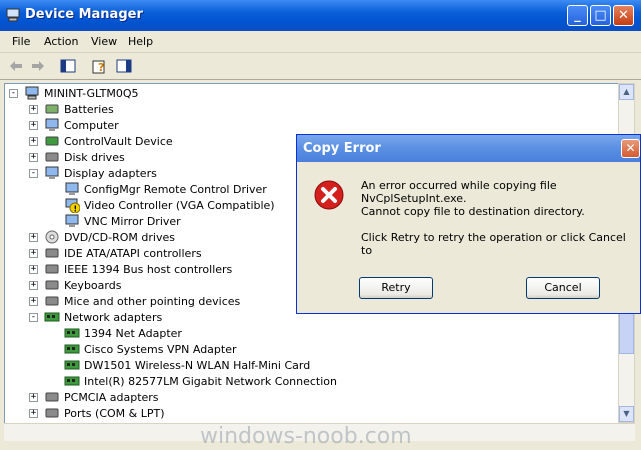 Image resolution: width=641 pixels, height=450 pixels. I want to click on tree-device: ConfigMgr Remote Control Driver, so click(158, 189).